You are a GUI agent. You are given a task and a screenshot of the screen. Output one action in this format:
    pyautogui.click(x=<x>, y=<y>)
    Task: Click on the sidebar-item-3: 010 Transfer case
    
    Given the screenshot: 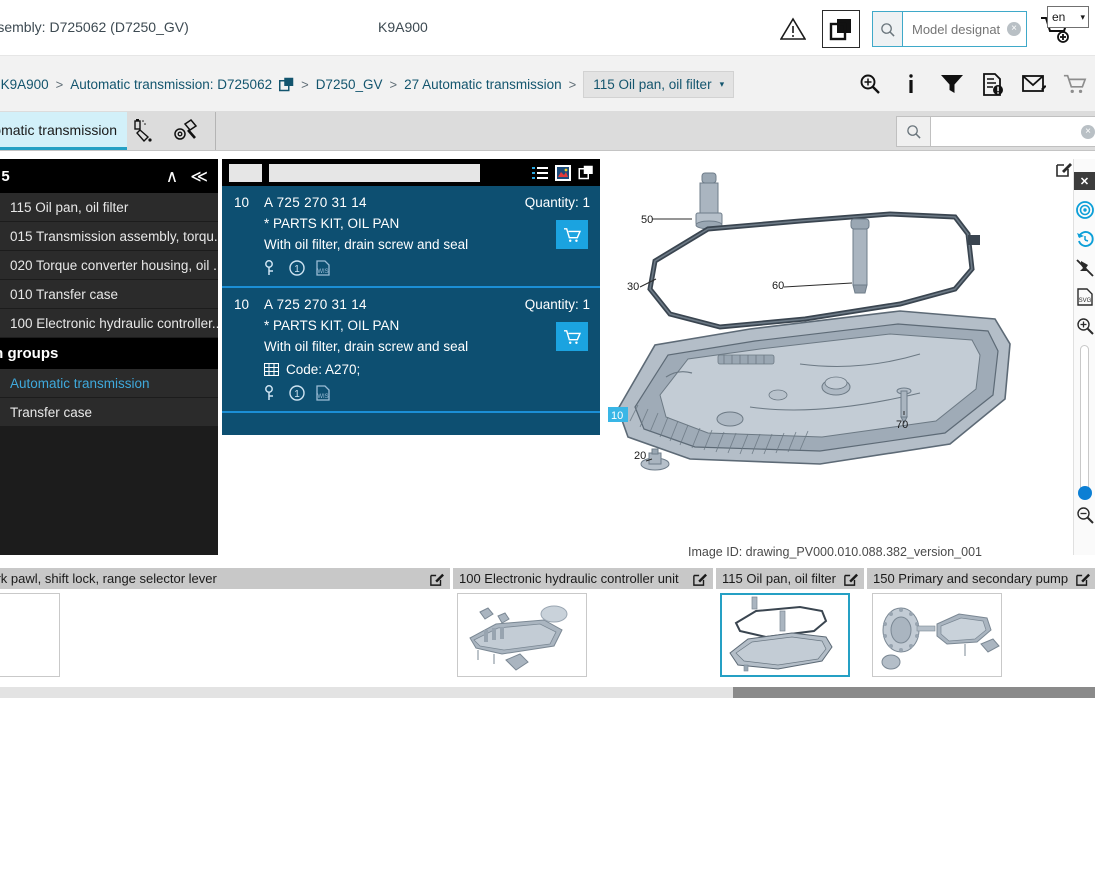 What is the action you would take?
    pyautogui.click(x=109, y=294)
    